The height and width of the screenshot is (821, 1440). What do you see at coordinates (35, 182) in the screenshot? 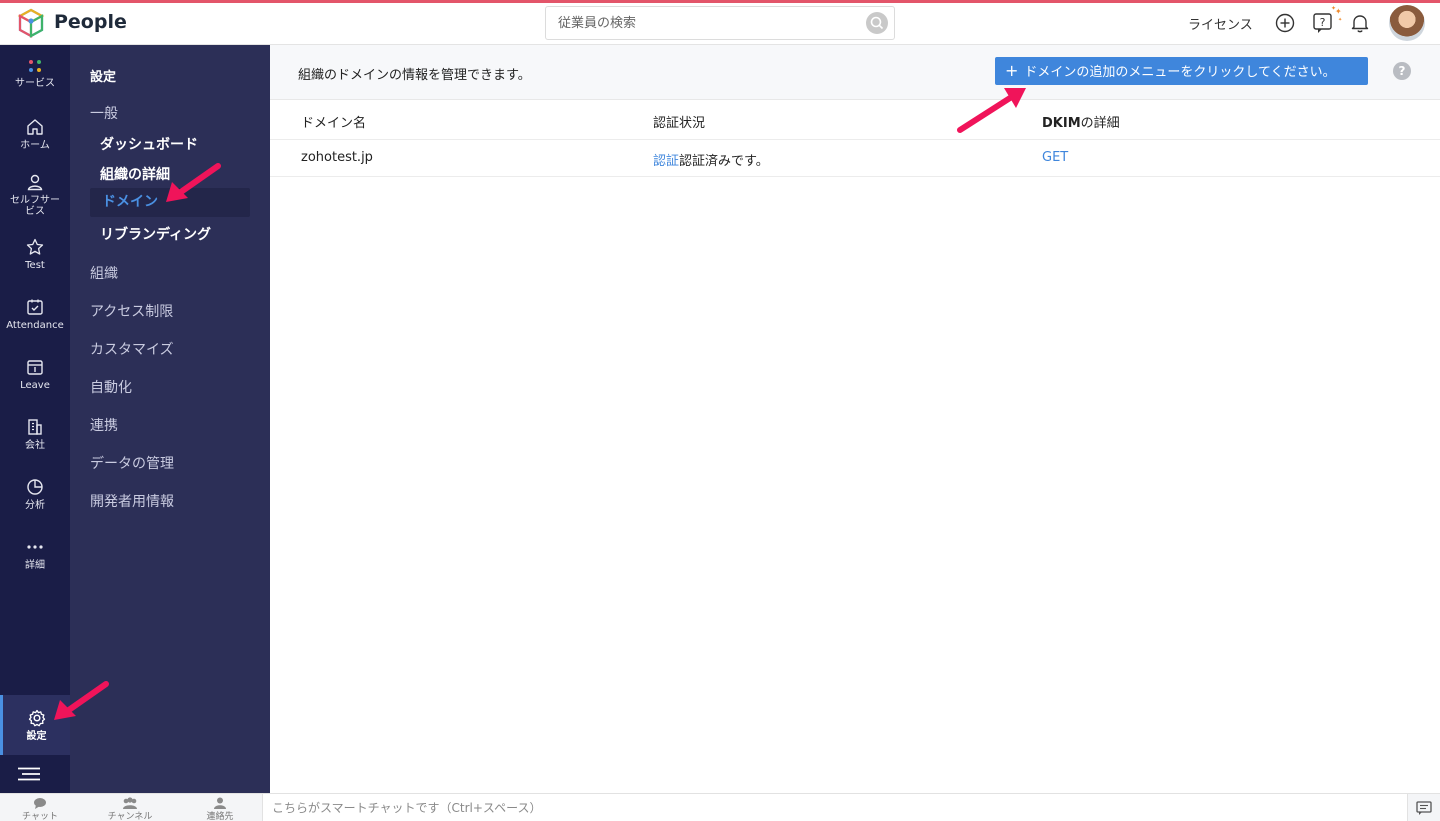
I see `user-icon` at bounding box center [35, 182].